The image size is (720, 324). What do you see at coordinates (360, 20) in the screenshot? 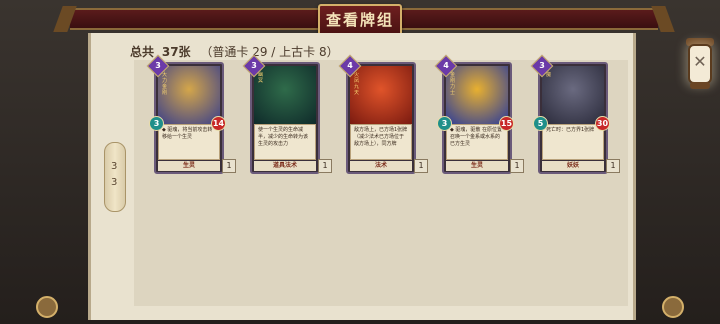
I see `page-title: 查看牌组` at bounding box center [360, 20].